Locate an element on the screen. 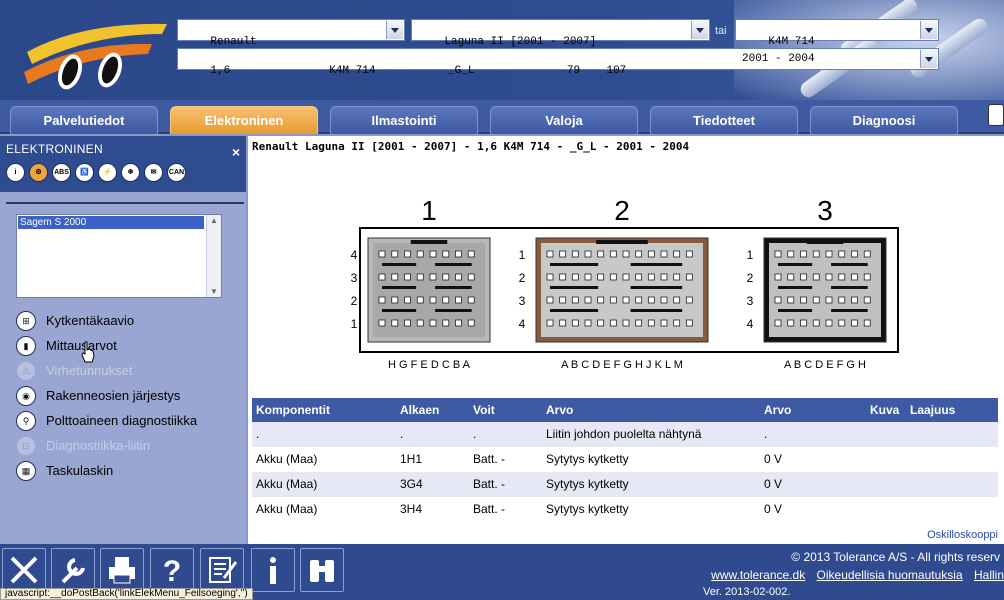 The image size is (1004, 600). menu-item: ⚲ Polttoaineen diagnostiikka is located at coordinates (106, 420).